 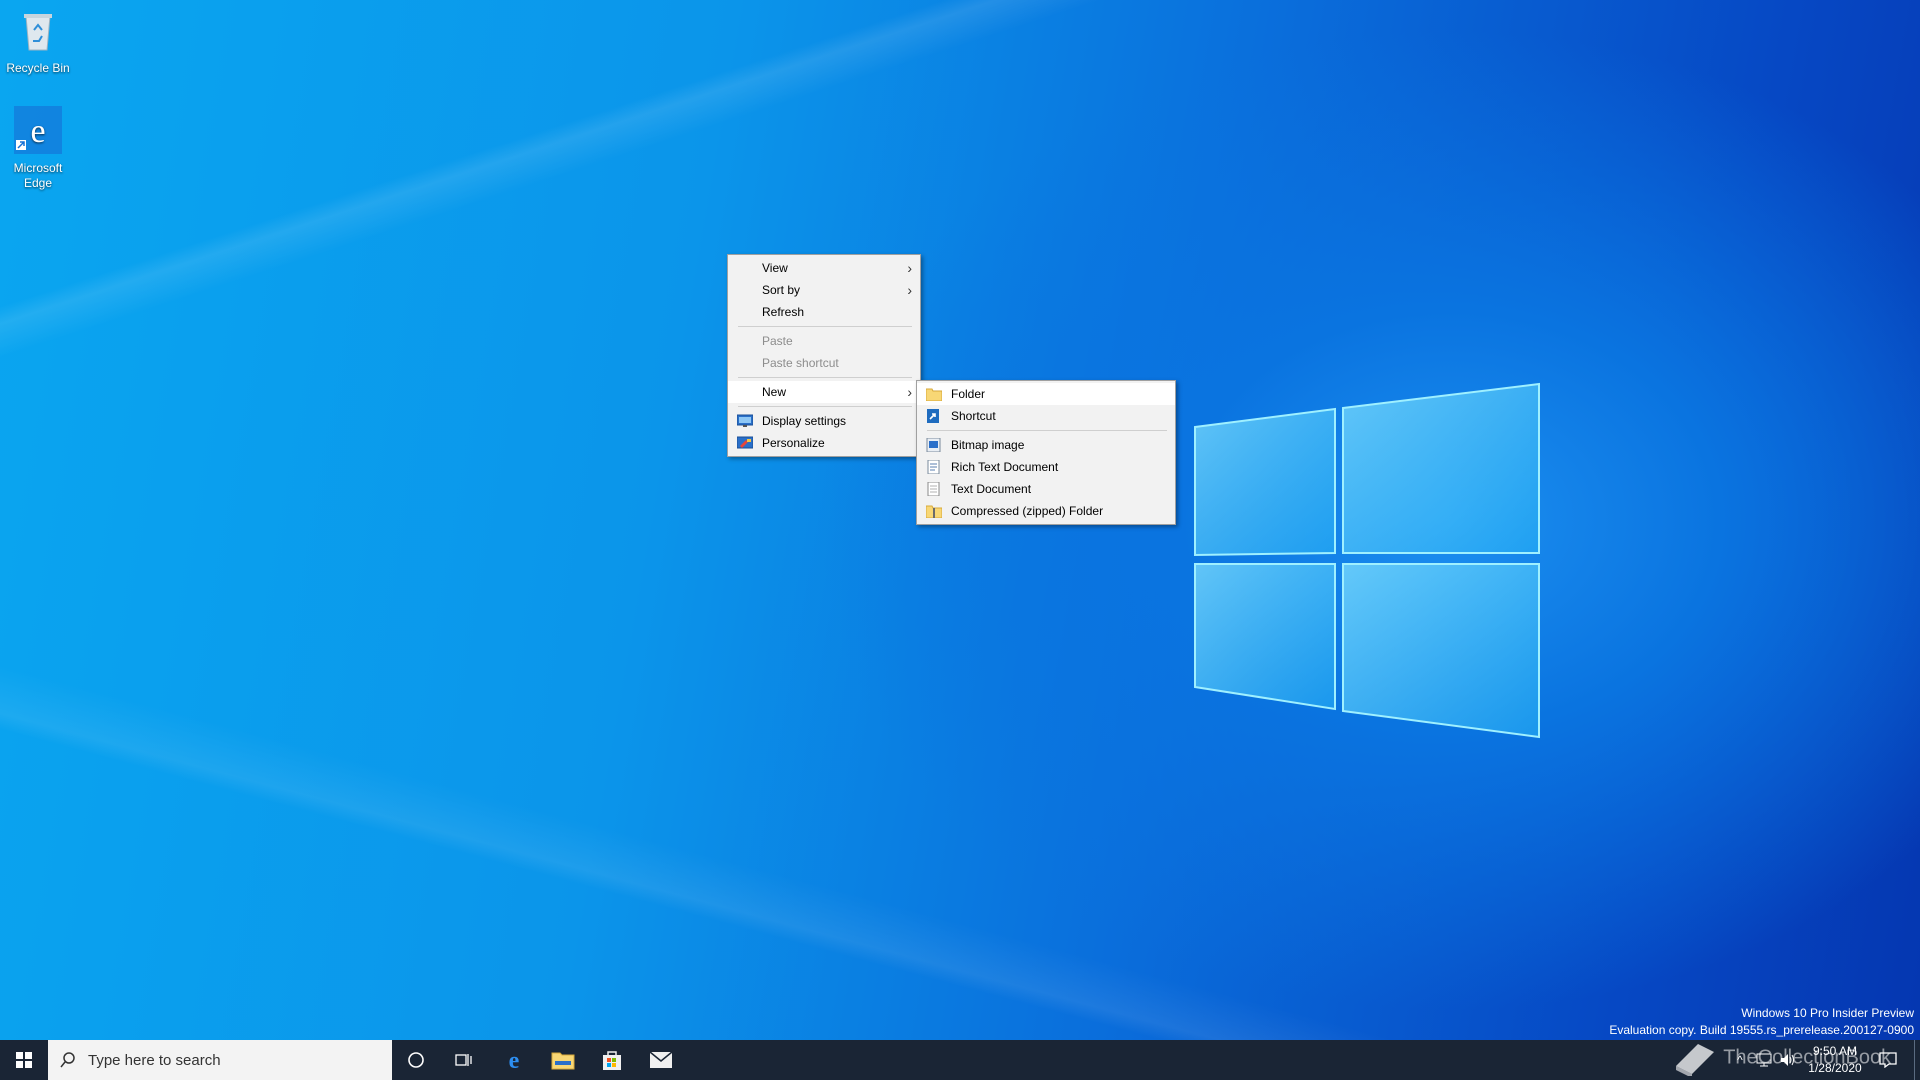 I want to click on windows-start-icon, so click(x=24, y=1060).